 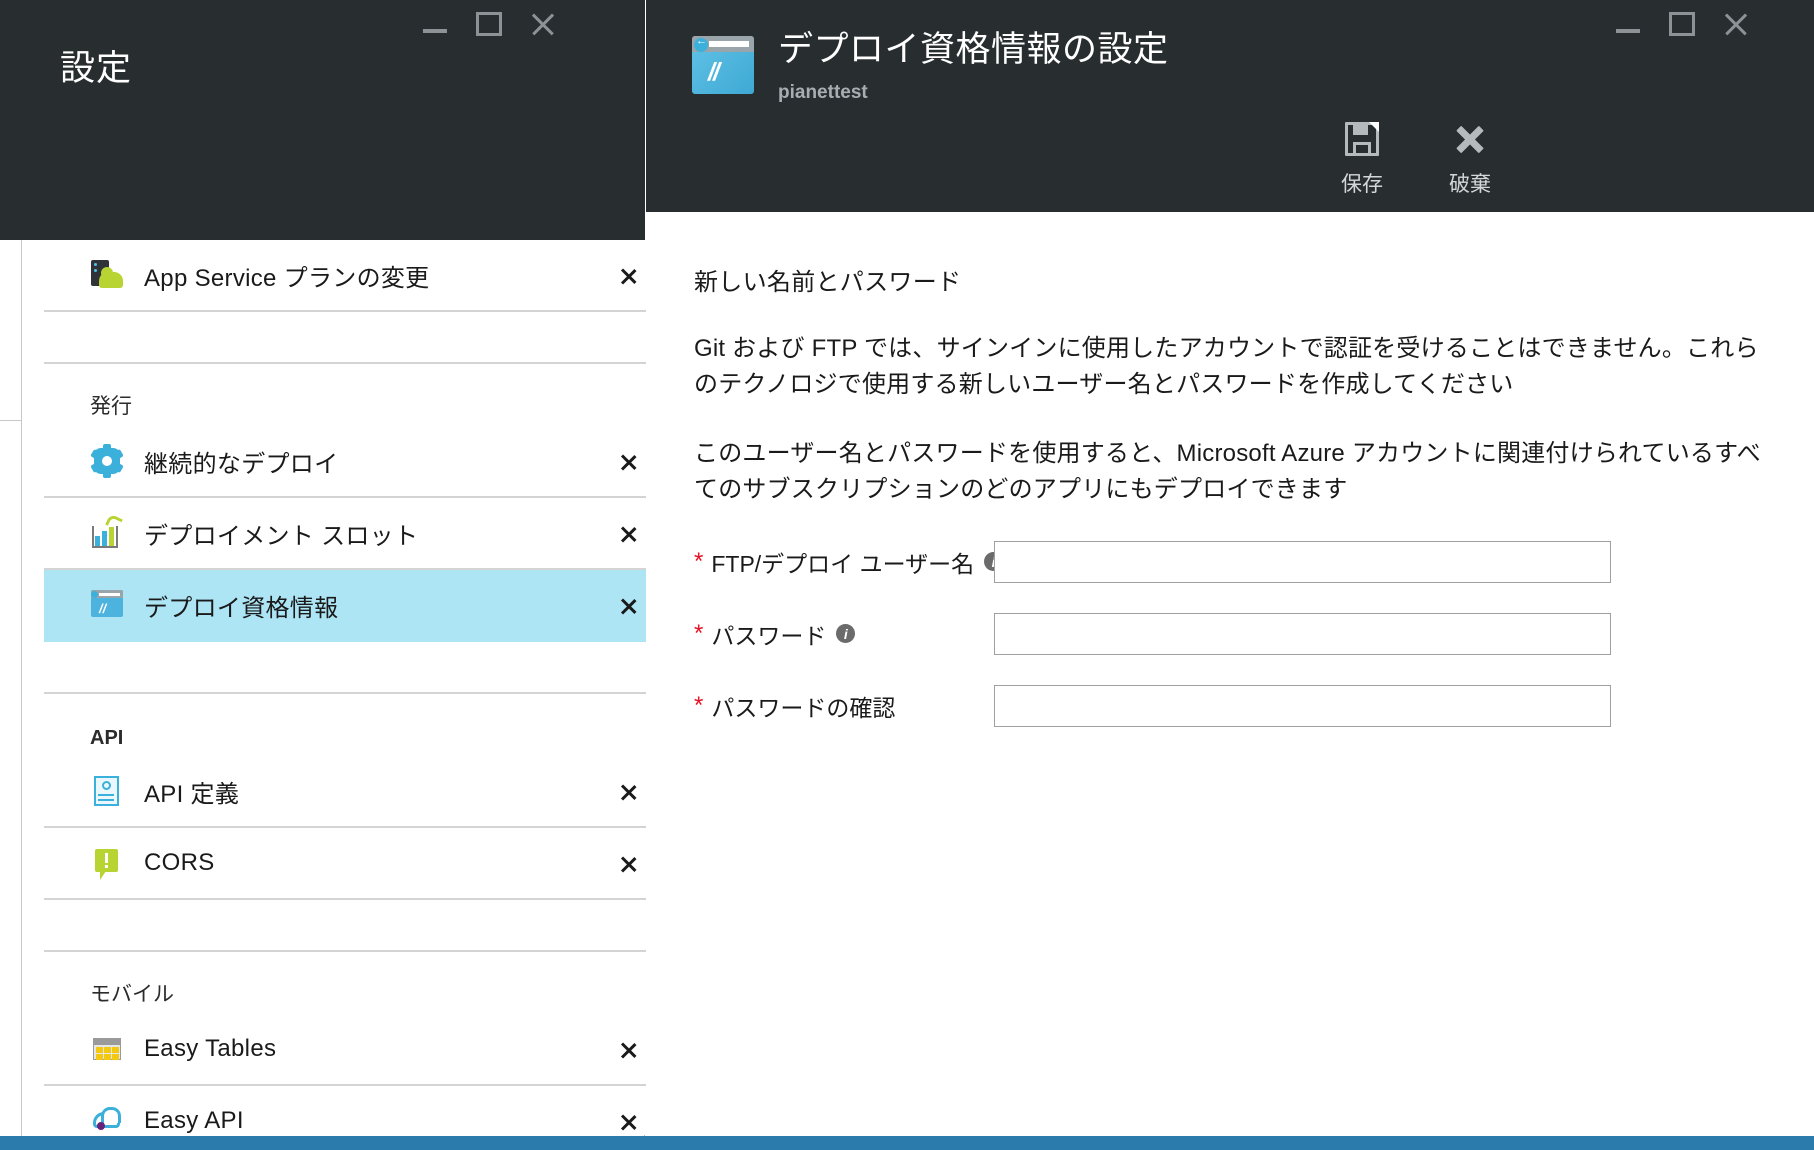 What do you see at coordinates (241, 608) in the screenshot?
I see `sidebar-item-label: デプロイ資格情報` at bounding box center [241, 608].